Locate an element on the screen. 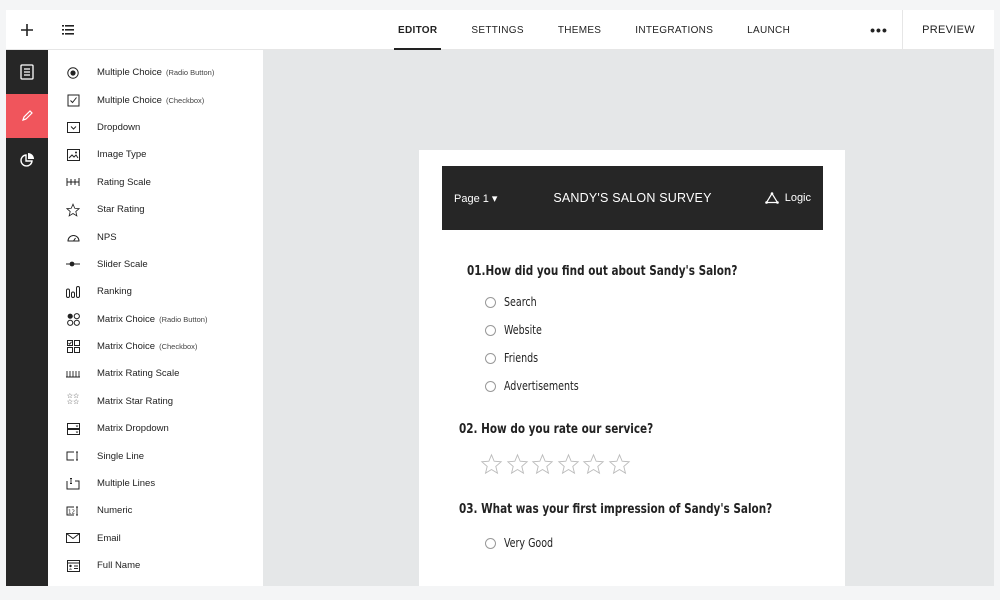 Image resolution: width=1000 pixels, height=600 pixels. question-type-item: Star Rating is located at coordinates (155, 209).